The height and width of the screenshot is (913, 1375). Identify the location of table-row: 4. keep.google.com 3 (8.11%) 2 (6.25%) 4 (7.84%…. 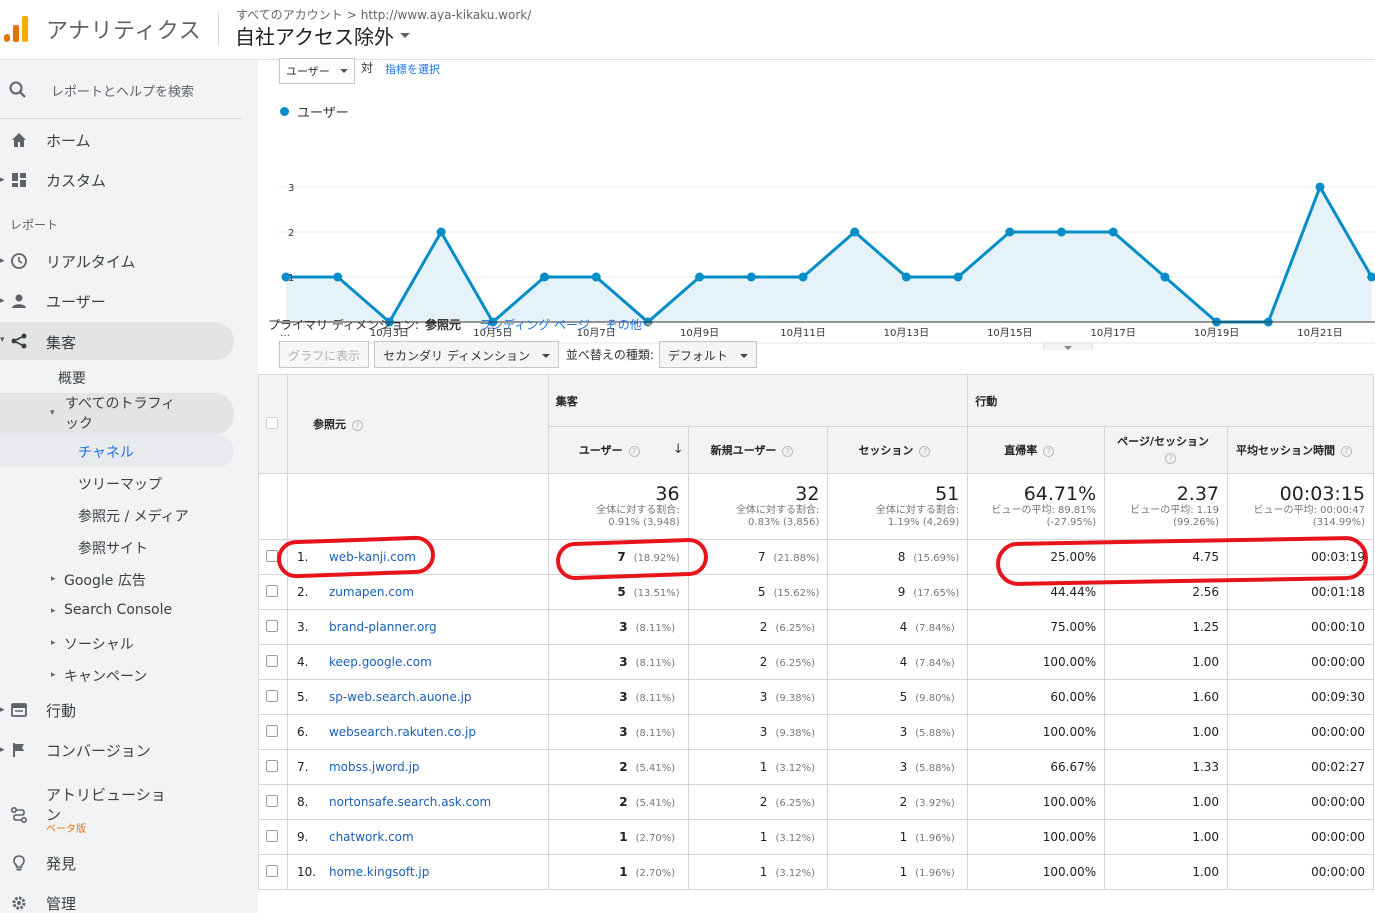
(816, 662).